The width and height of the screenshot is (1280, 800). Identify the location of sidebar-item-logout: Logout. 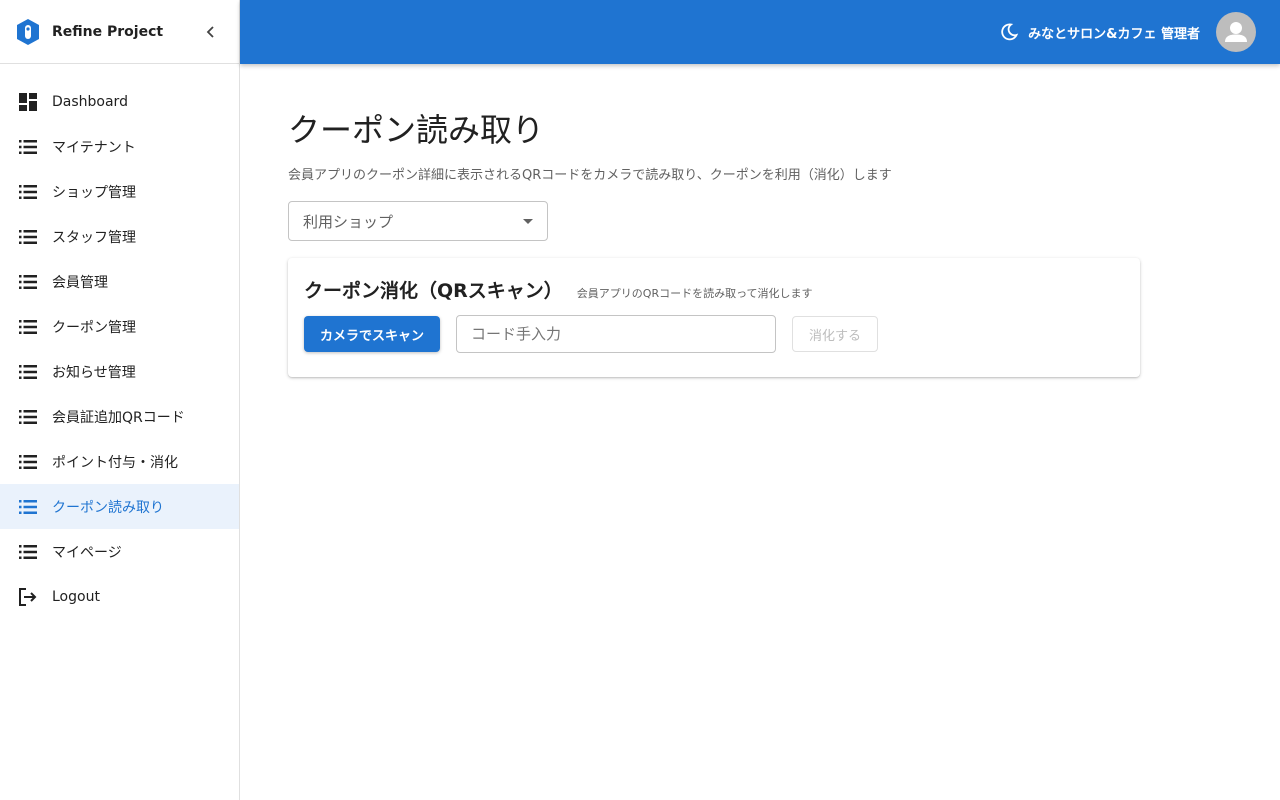
(119, 596).